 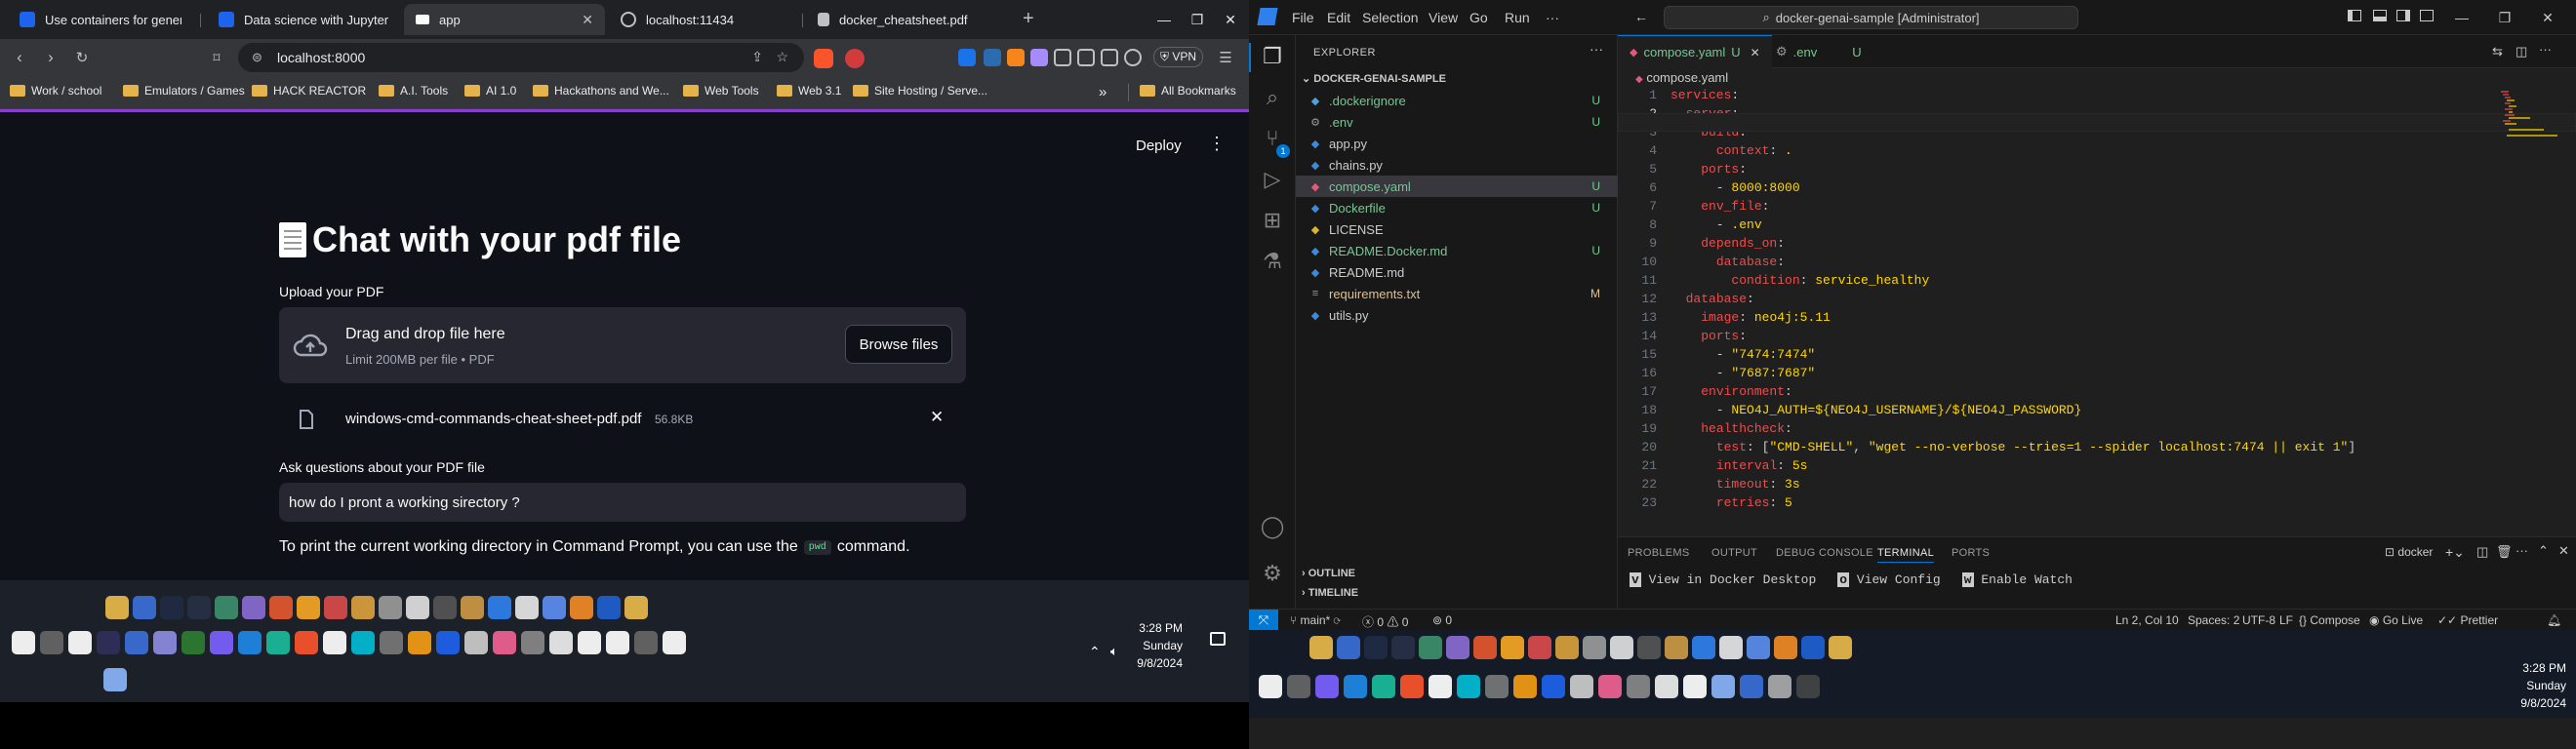 I want to click on bookmark-folder: Web 3.1, so click(x=809, y=91).